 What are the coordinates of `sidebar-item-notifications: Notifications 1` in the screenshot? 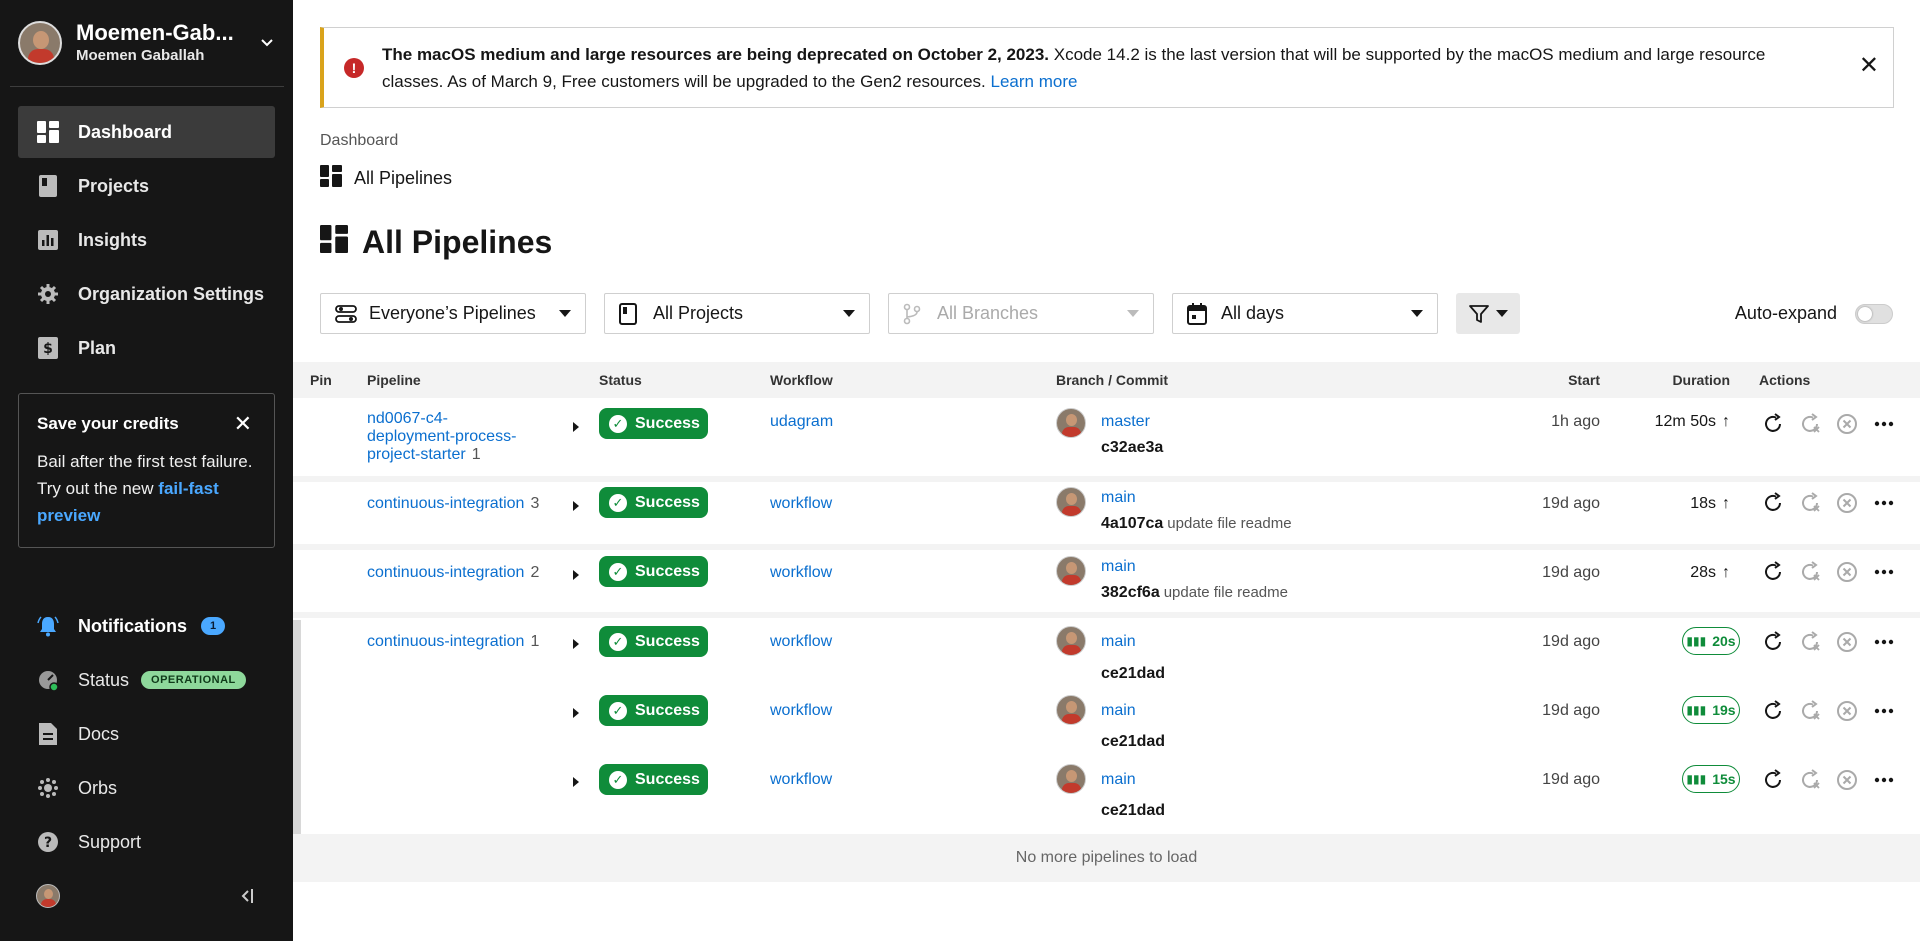 It's located at (146, 626).